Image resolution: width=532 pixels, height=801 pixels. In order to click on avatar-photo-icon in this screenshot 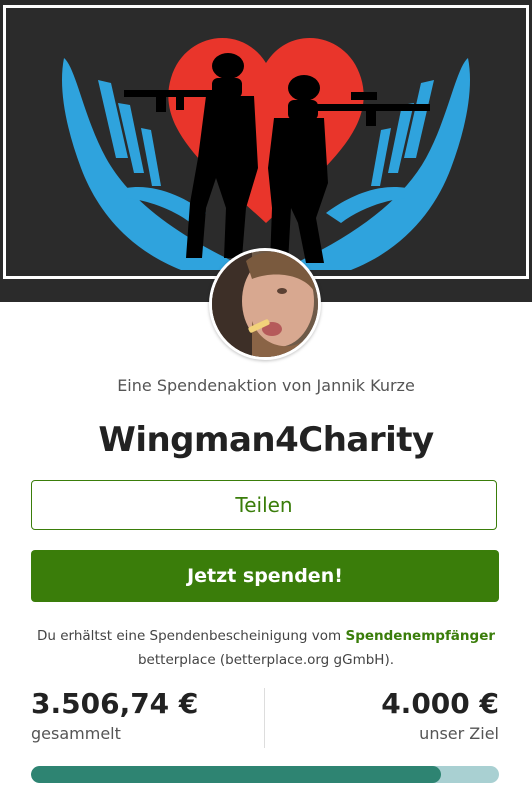, I will do `click(265, 304)`.